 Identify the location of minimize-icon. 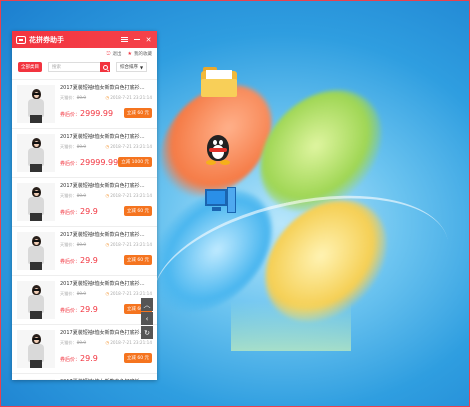
(136, 39).